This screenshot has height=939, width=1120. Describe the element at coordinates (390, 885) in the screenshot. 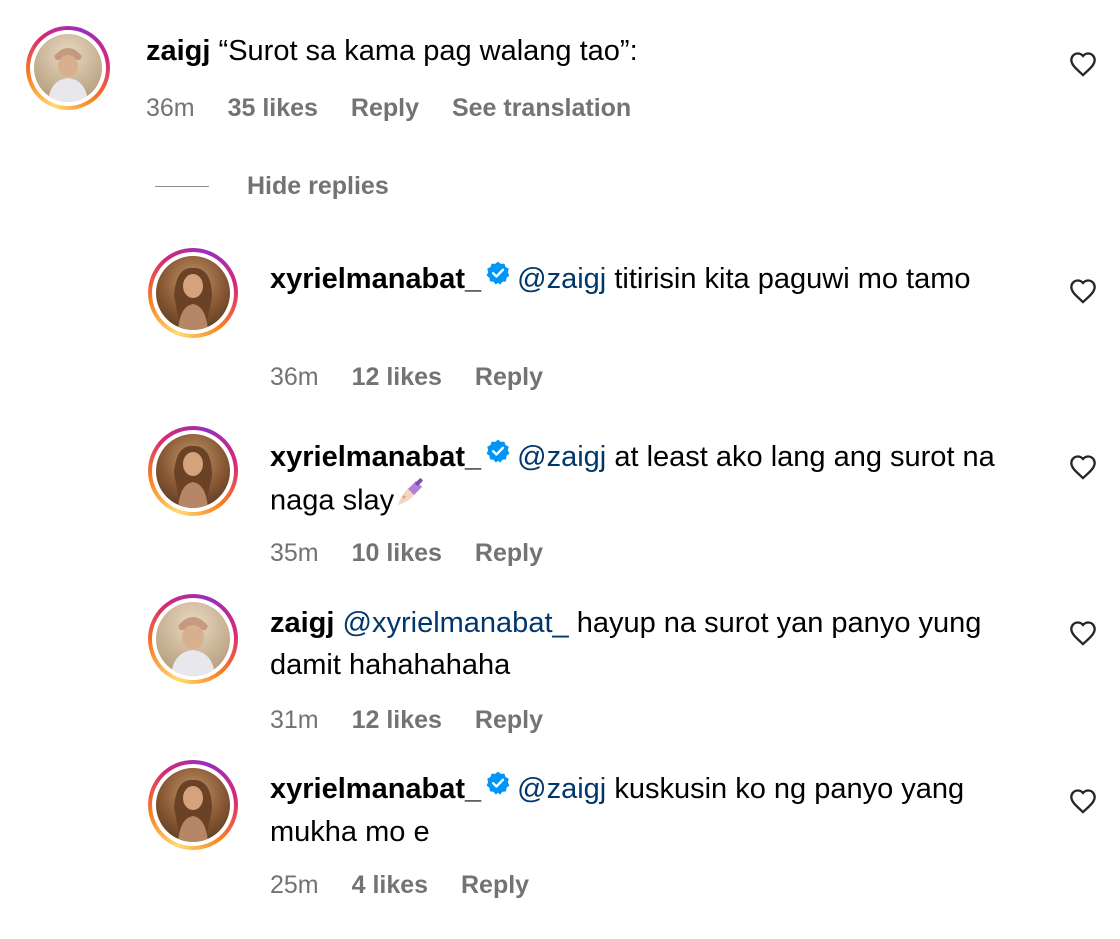

I see `comment-likes: 4 likes` at that location.